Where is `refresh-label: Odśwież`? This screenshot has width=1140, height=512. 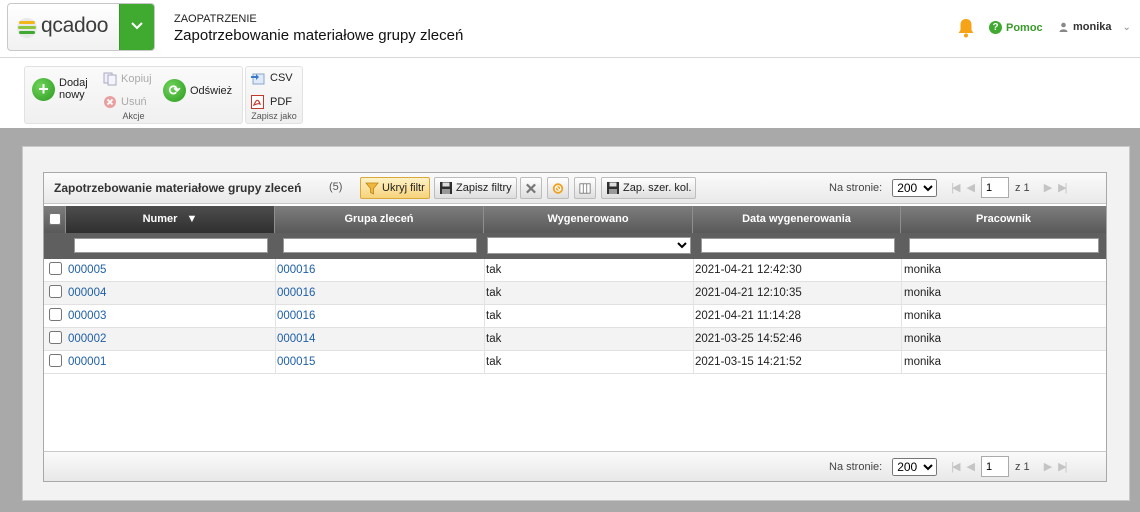
refresh-label: Odśwież is located at coordinates (211, 90).